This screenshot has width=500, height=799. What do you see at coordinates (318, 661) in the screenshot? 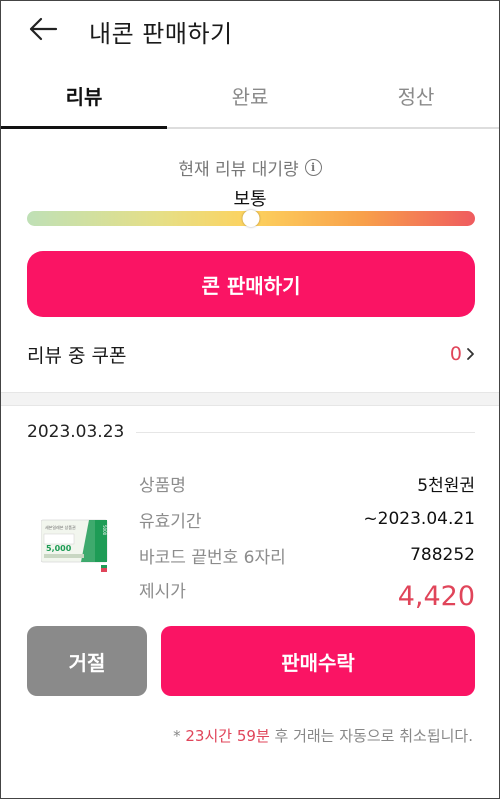
I see `accept-sale-button: 판매수락` at bounding box center [318, 661].